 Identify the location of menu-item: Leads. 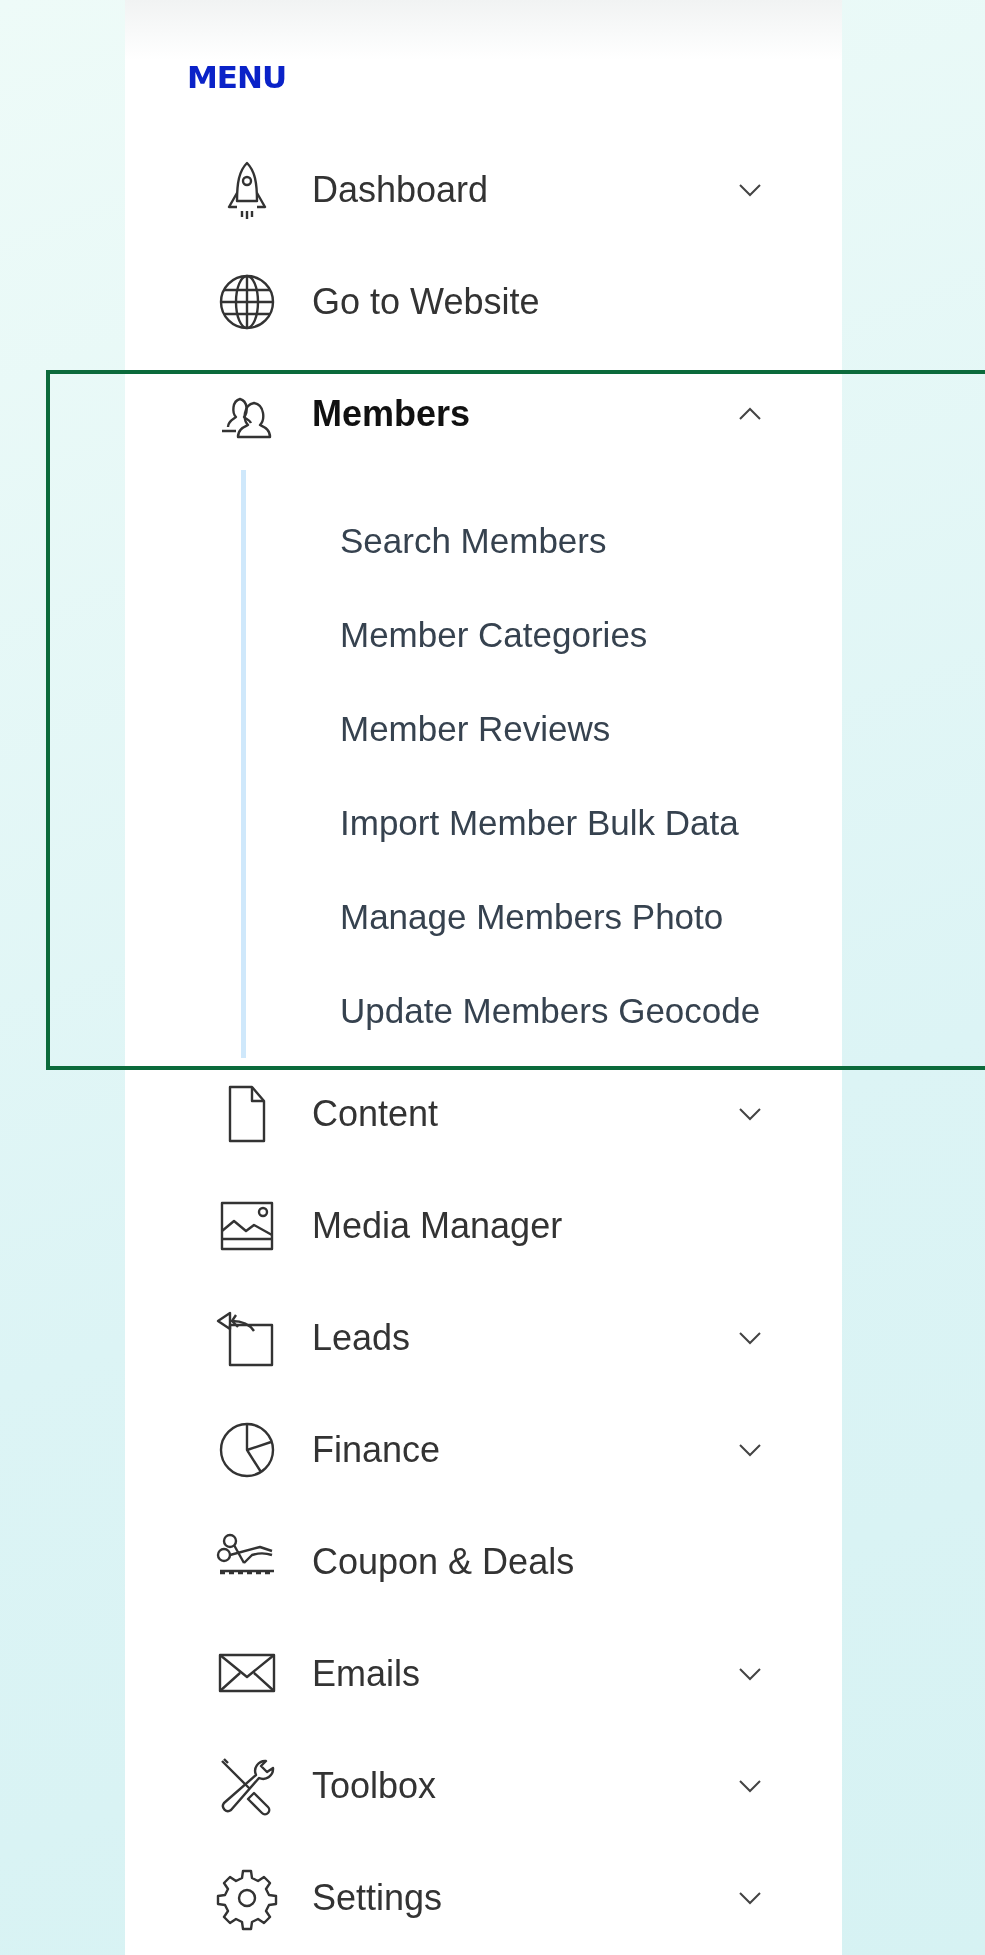
(361, 1338).